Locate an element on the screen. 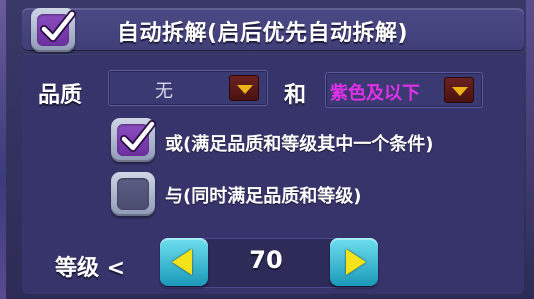 Image resolution: width=534 pixels, height=299 pixels. color-filter-select: 紫色及以下 is located at coordinates (404, 90).